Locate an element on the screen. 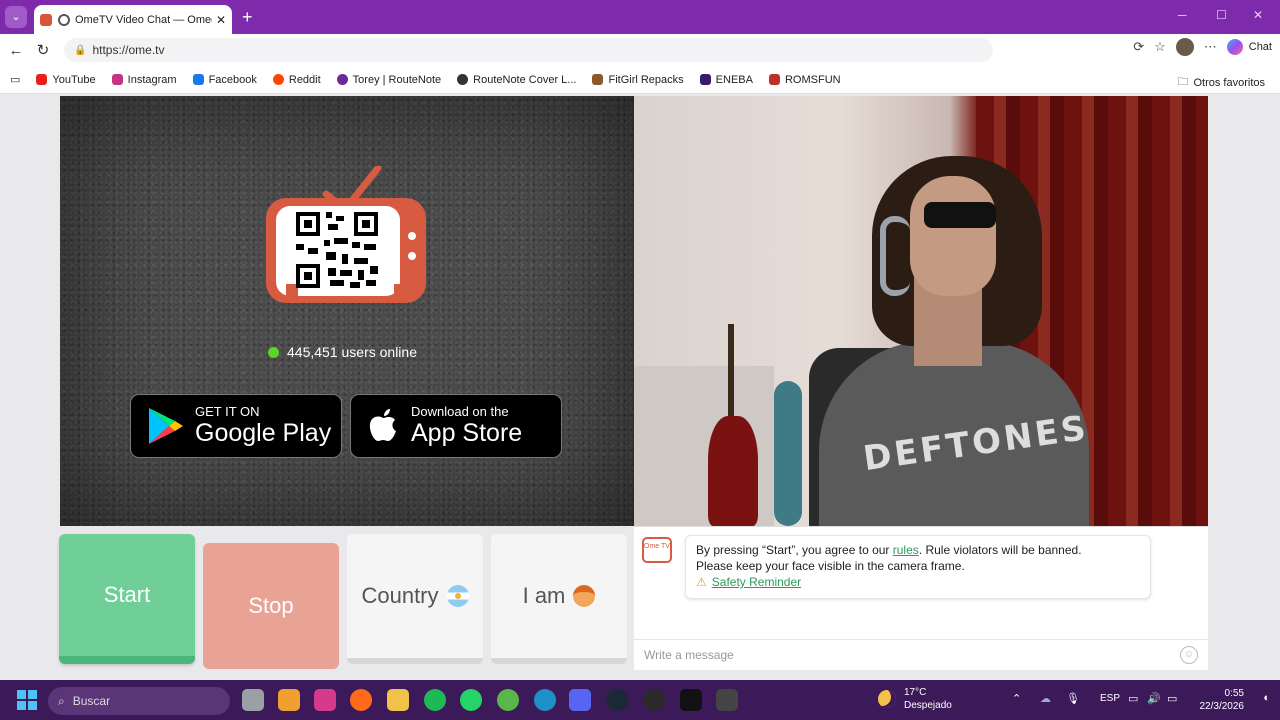 Image resolution: width=1280 pixels, height=720 pixels. country-button: Country is located at coordinates (415, 599).